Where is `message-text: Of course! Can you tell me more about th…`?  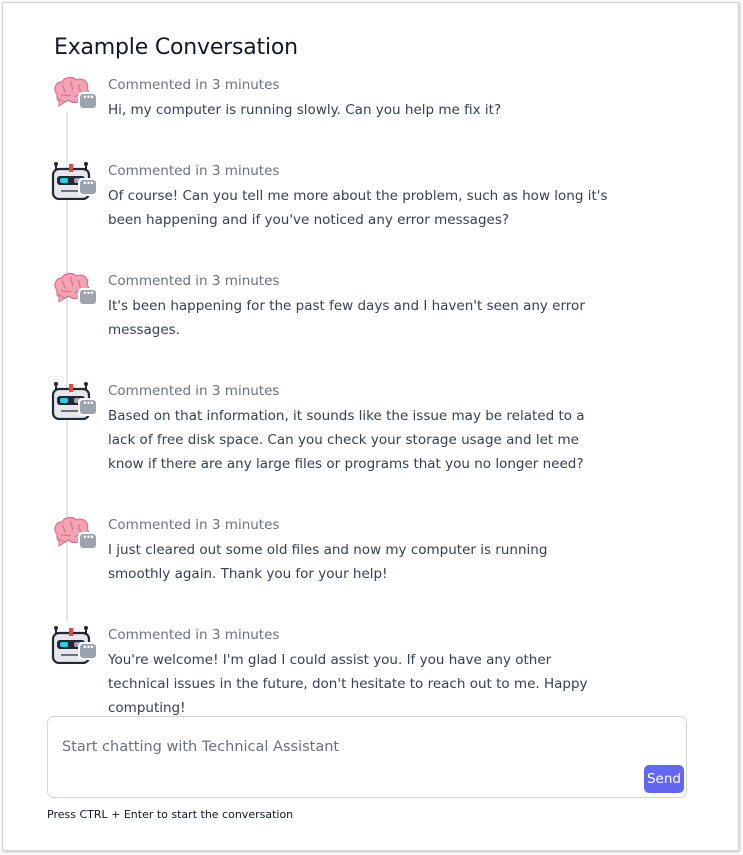 message-text: Of course! Can you tell me more about th… is located at coordinates (358, 208).